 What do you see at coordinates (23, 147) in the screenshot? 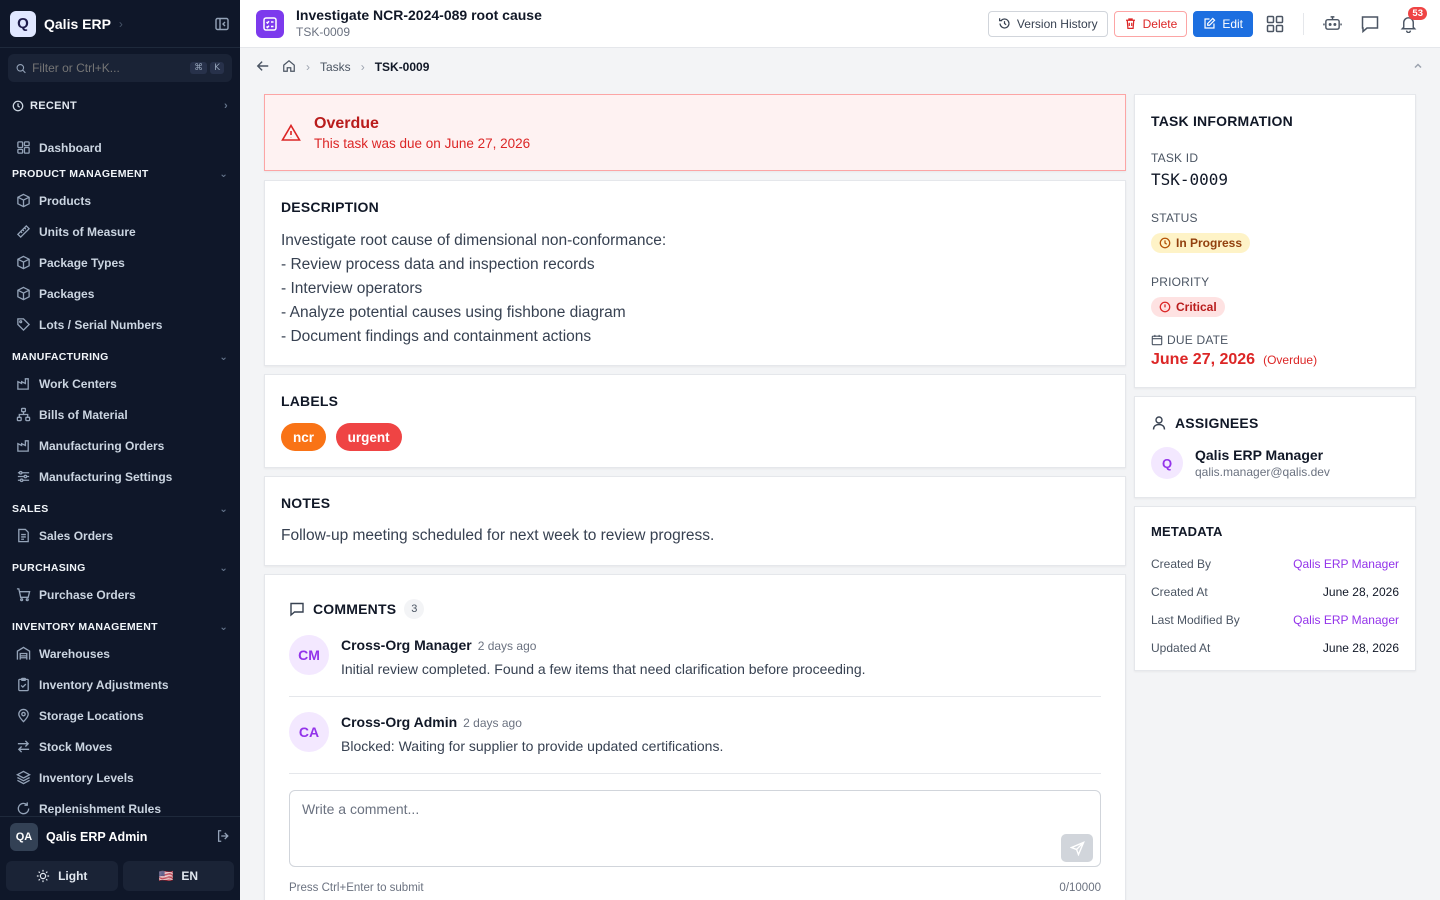
I see `dashboard-icon` at bounding box center [23, 147].